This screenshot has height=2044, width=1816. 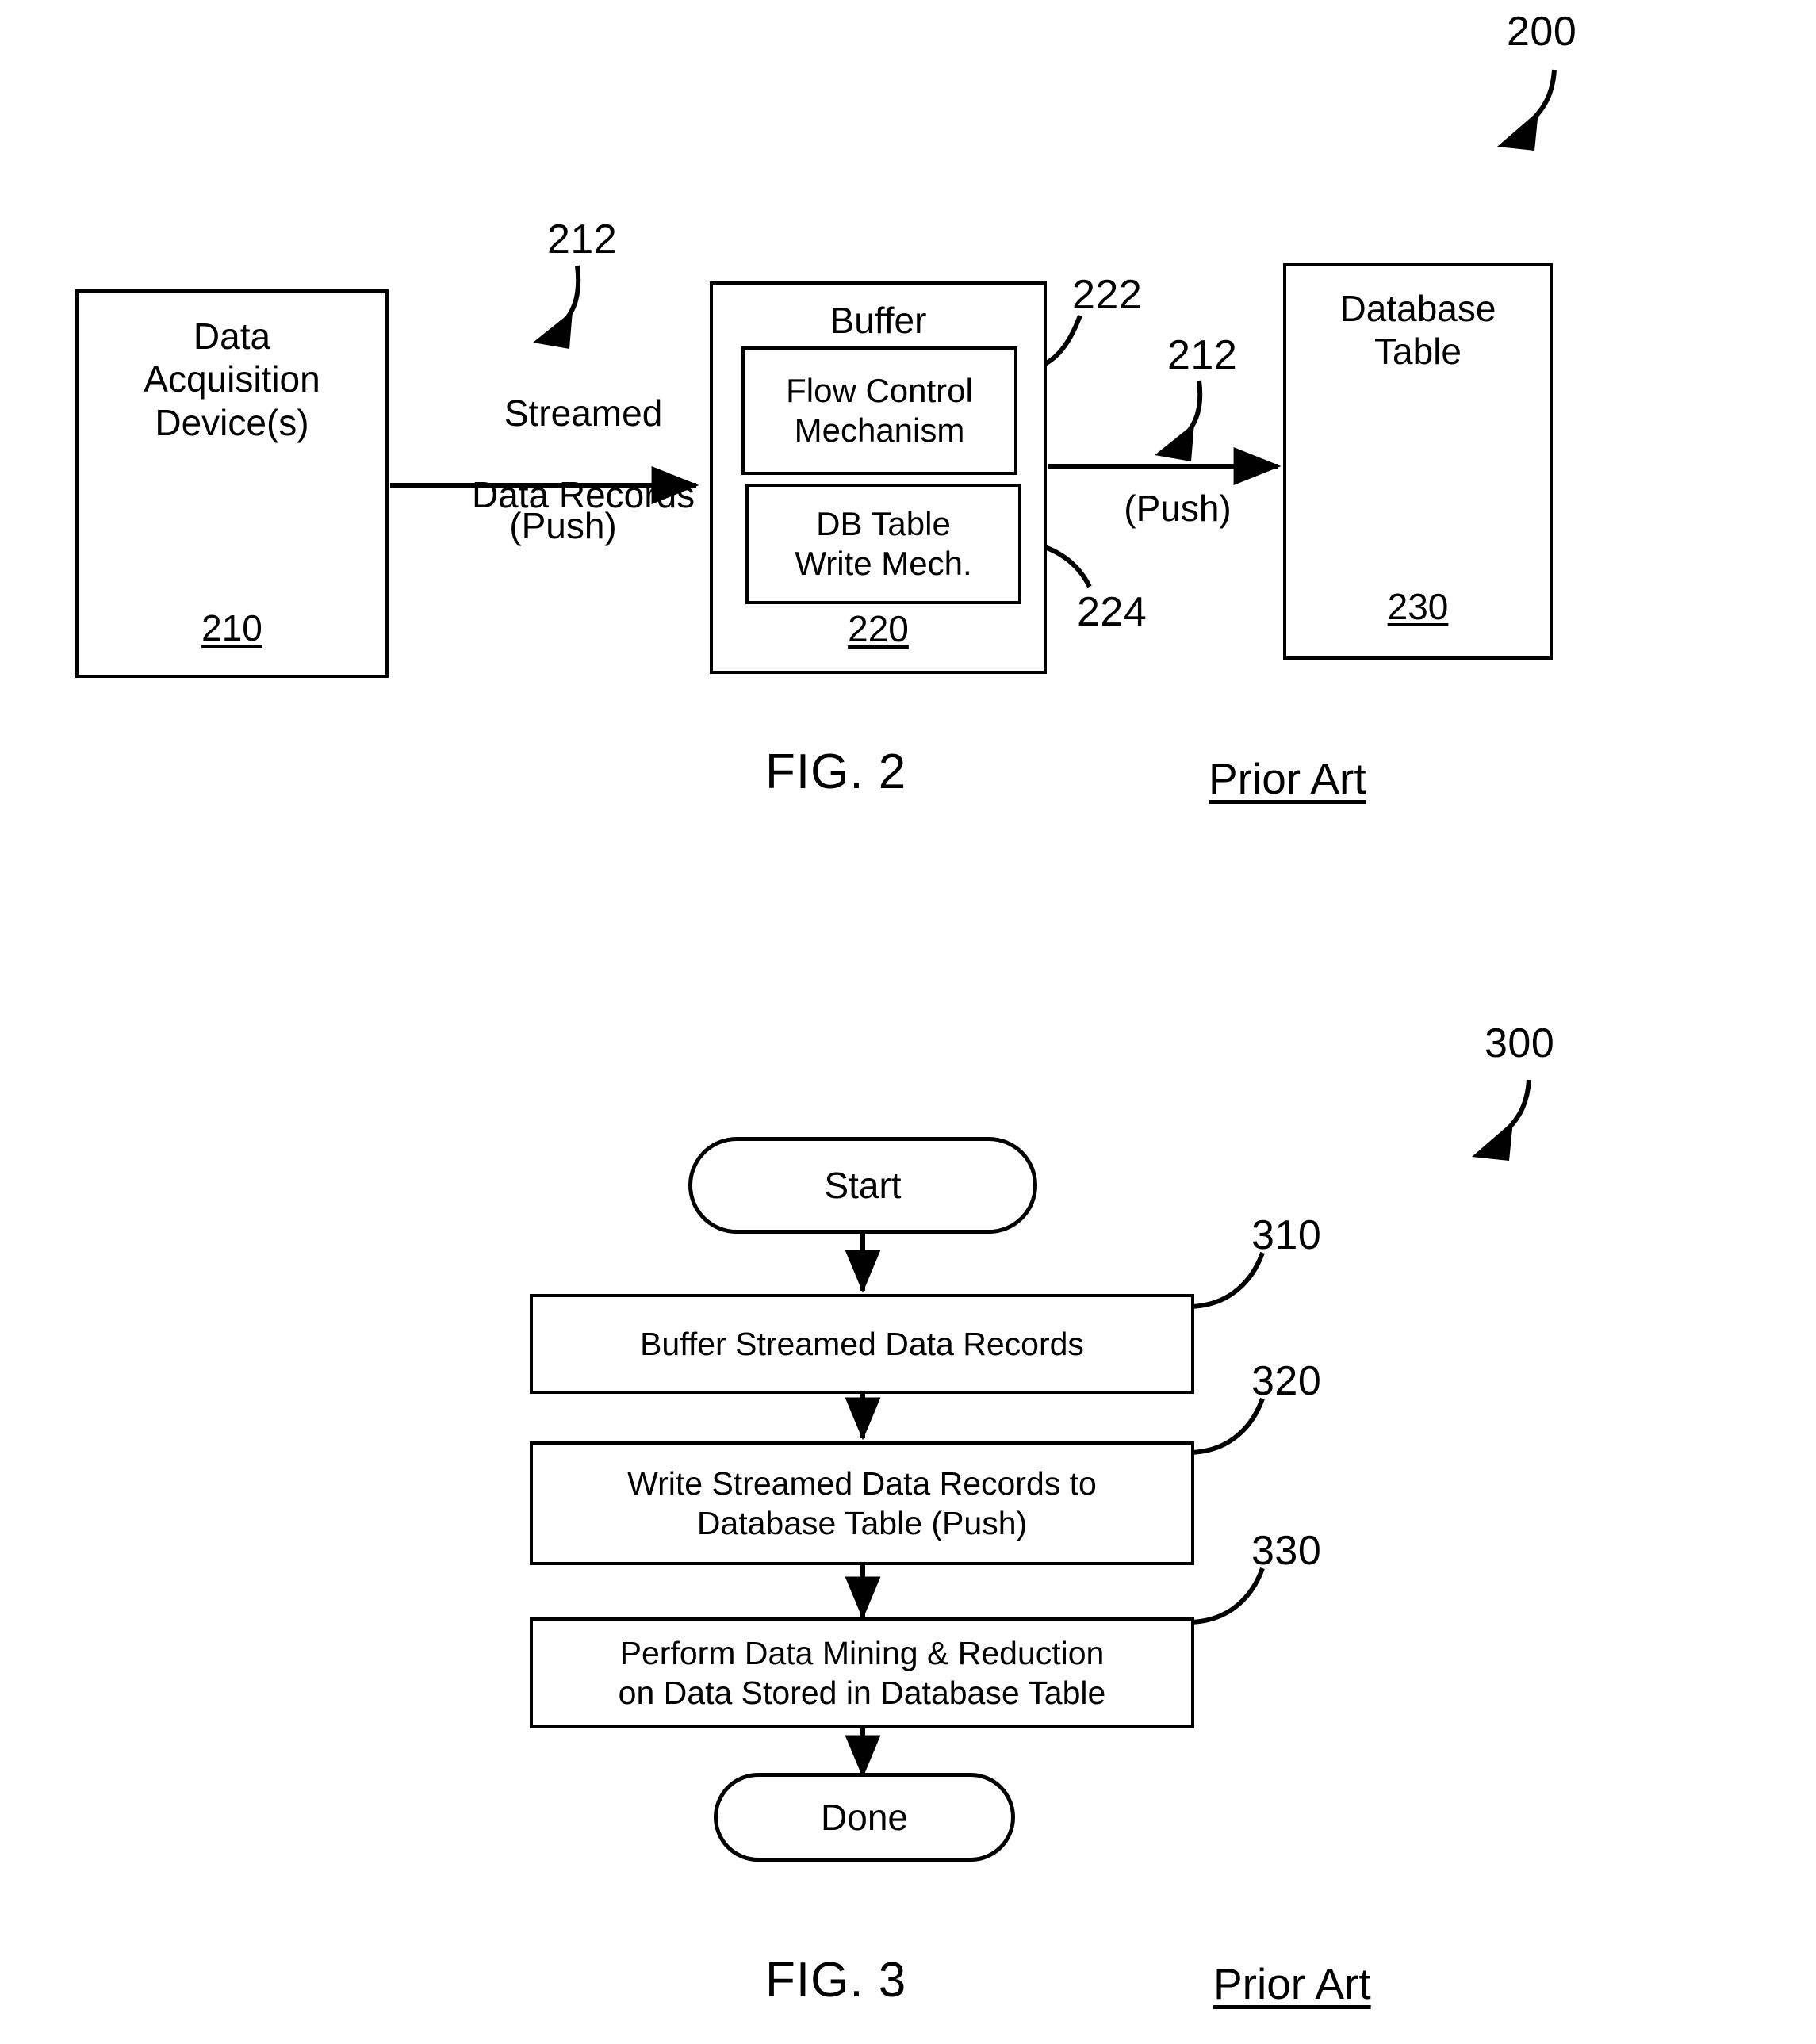 What do you see at coordinates (1108, 295) in the screenshot?
I see `ref-numeral-222: 222` at bounding box center [1108, 295].